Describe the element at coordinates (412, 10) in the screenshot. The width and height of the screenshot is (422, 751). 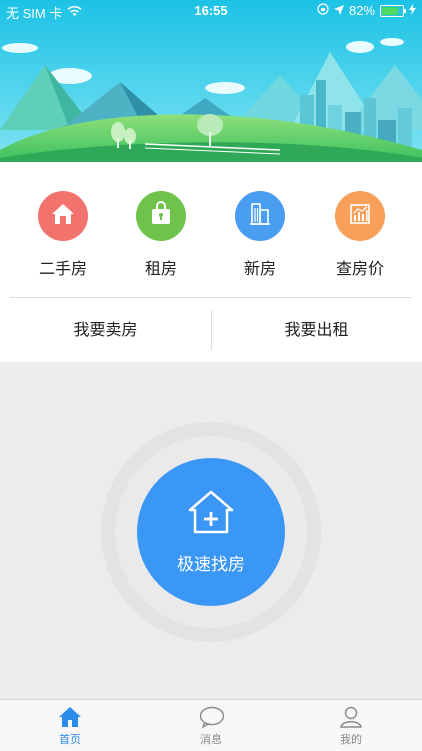
I see `charging-bolt-icon` at that location.